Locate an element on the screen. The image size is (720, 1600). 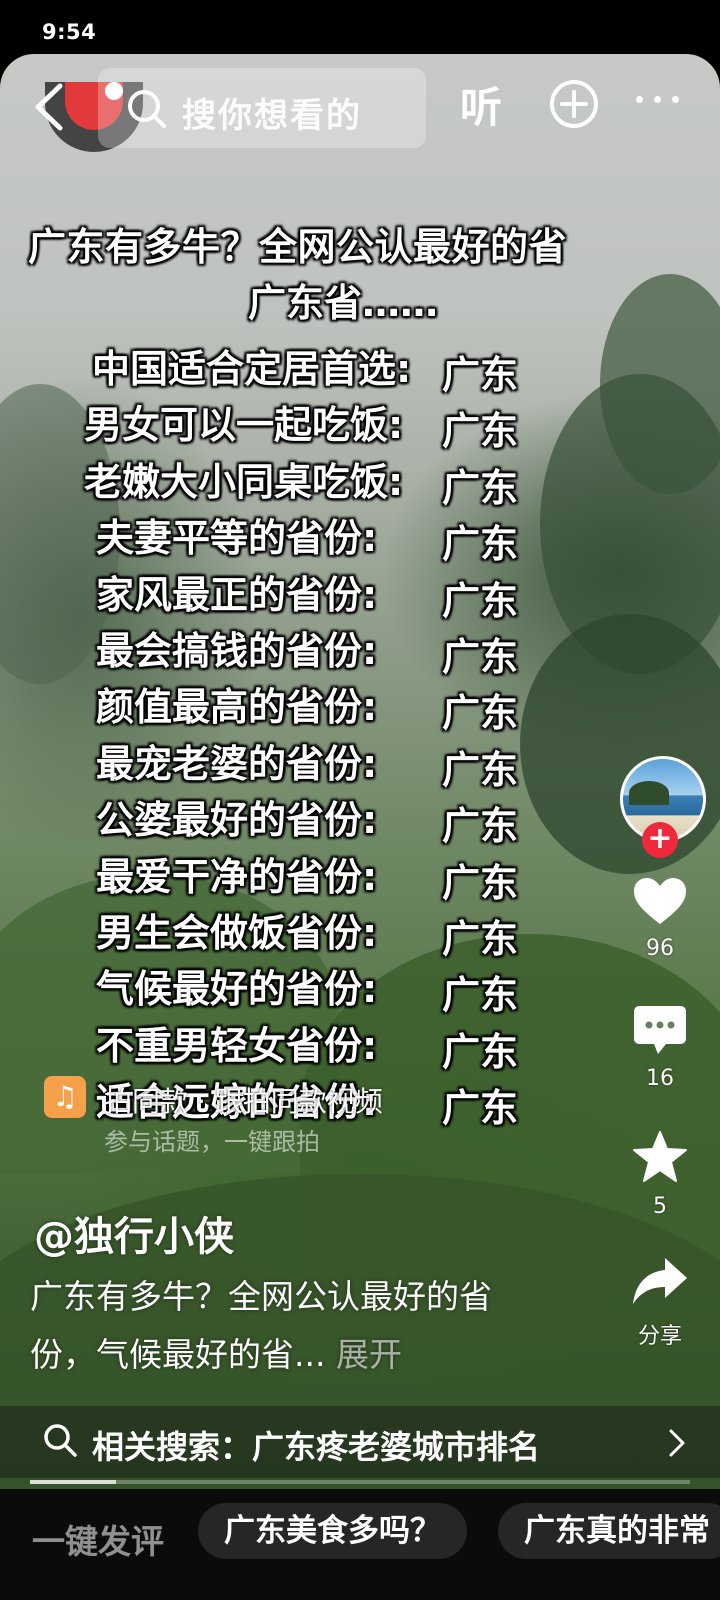
top-bar: 搜你想看的 听 is located at coordinates (360, 104).